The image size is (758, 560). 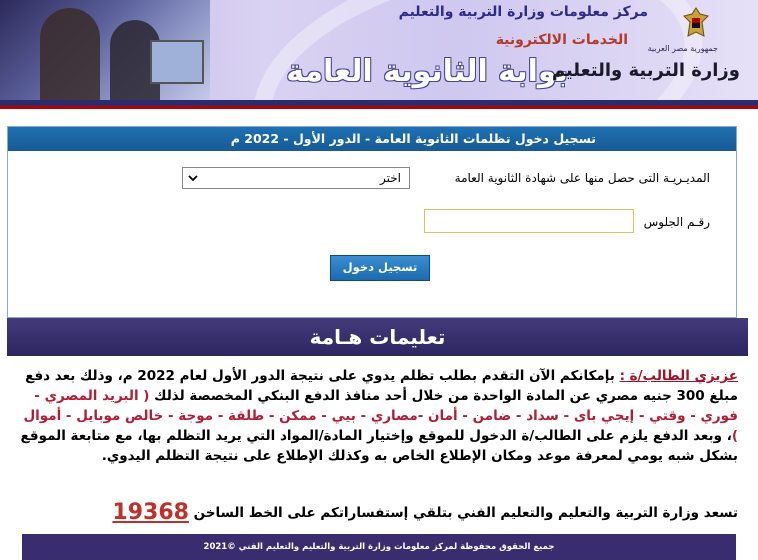 I want to click on center-name: مركز معلومات وزارة التربية والتعليم, so click(x=523, y=12).